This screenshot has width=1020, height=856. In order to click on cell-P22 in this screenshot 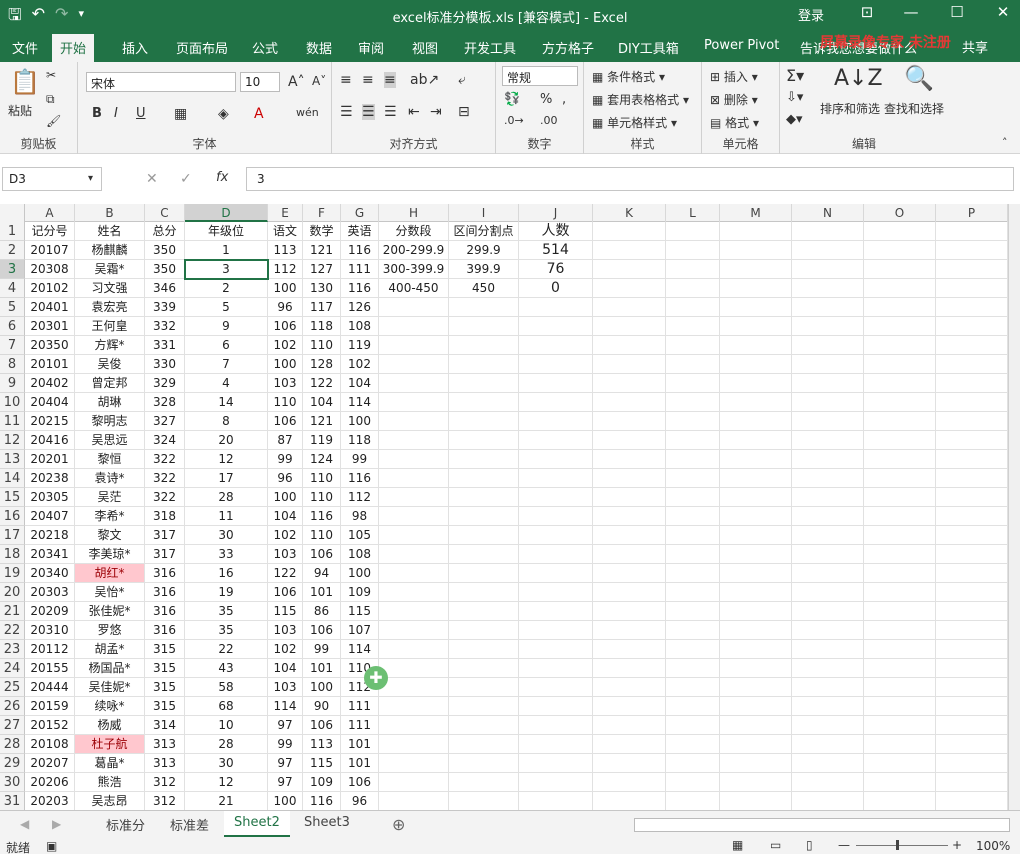, I will do `click(972, 630)`.